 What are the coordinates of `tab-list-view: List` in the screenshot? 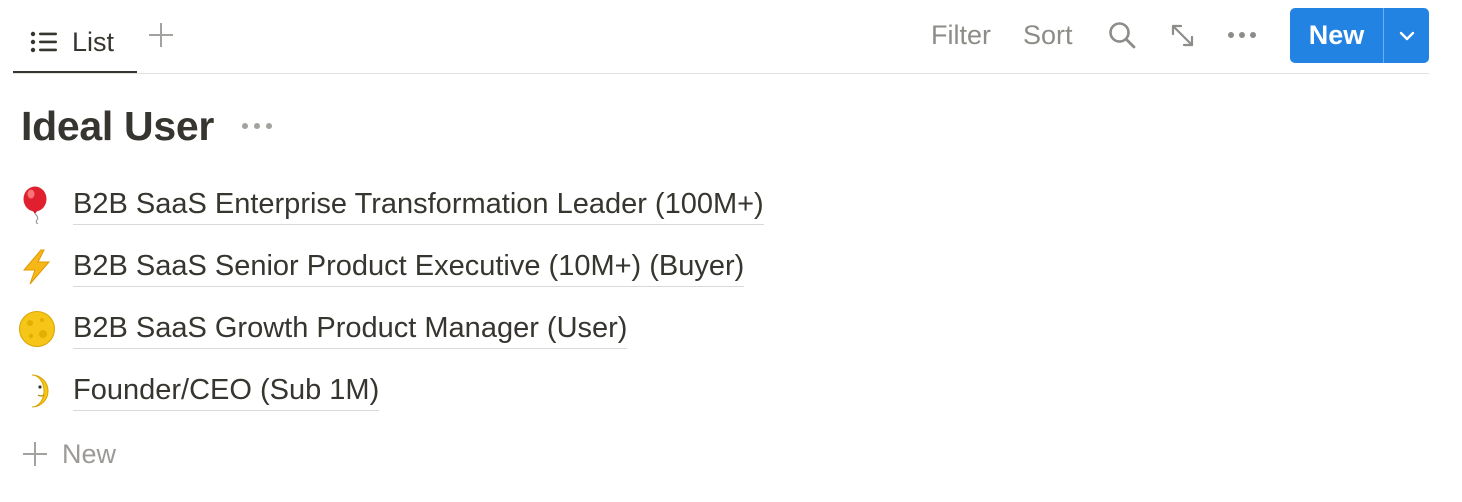 It's located at (75, 42).